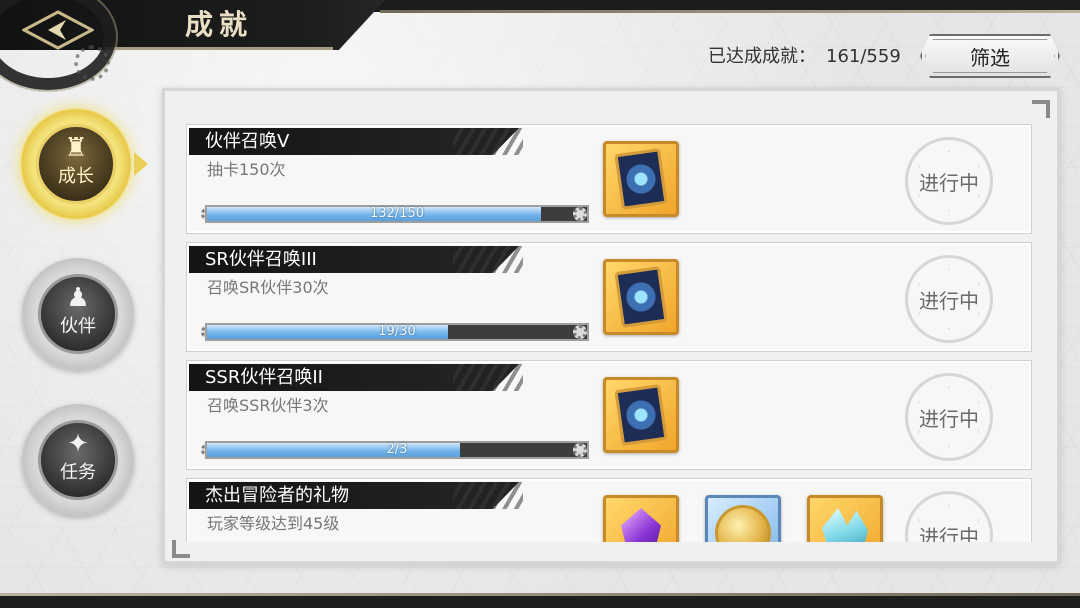 The width and height of the screenshot is (1080, 608). Describe the element at coordinates (762, 56) in the screenshot. I see `achievement-progress-label: 已达成成就：` at that location.